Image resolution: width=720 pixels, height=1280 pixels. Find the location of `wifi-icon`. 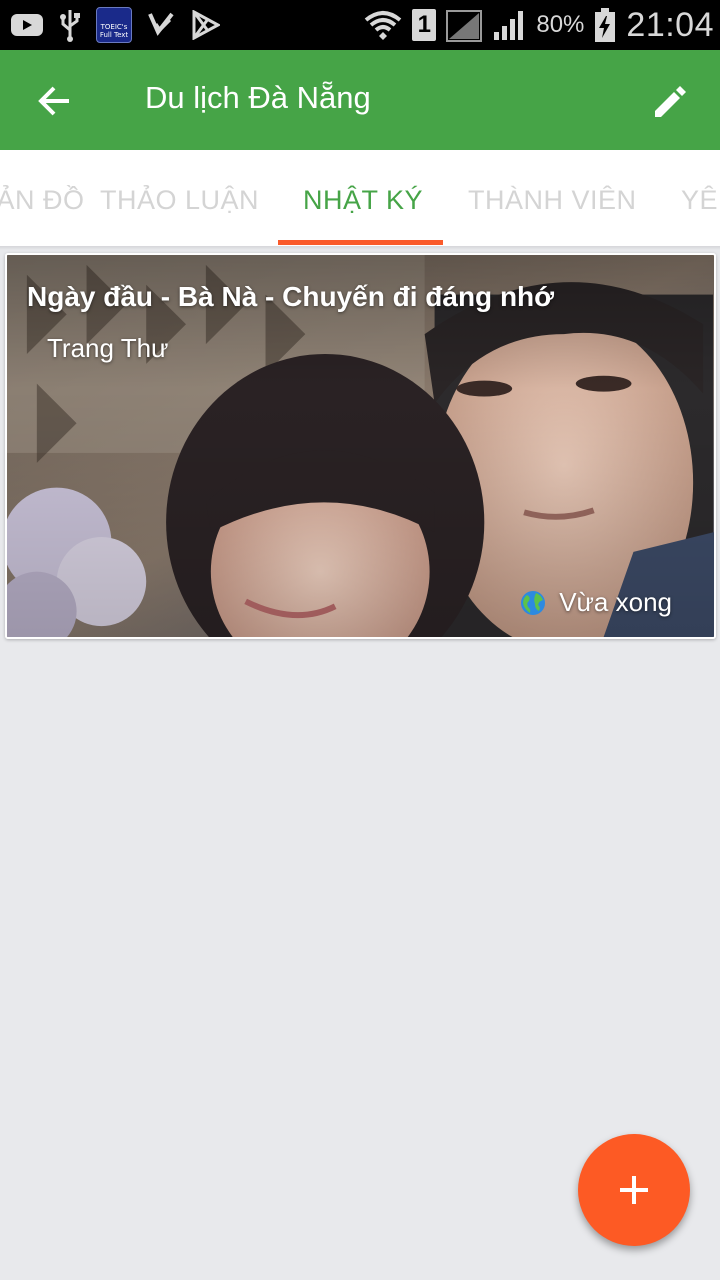

wifi-icon is located at coordinates (383, 25).